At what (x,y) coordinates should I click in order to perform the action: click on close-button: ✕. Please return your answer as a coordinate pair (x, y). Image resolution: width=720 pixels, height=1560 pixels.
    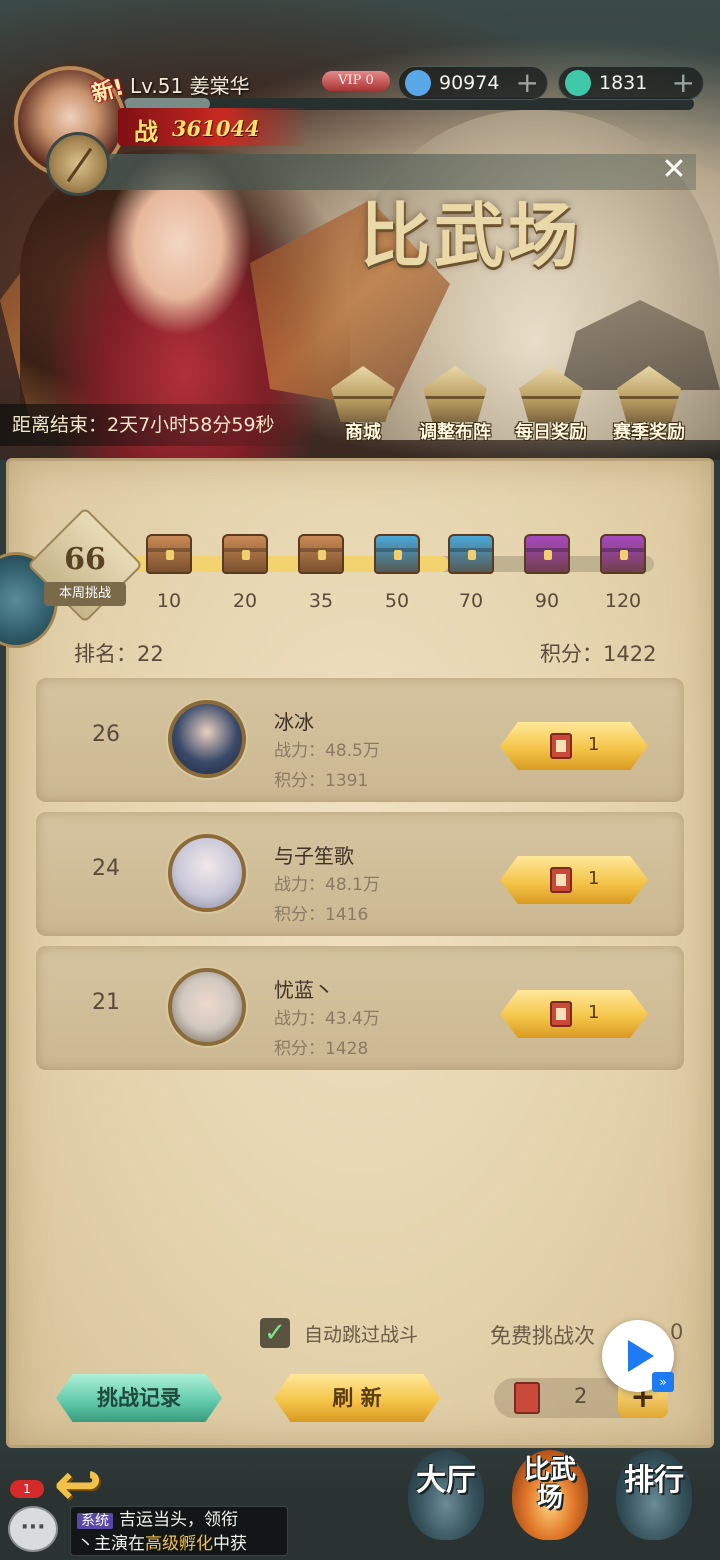
    Looking at the image, I should click on (674, 170).